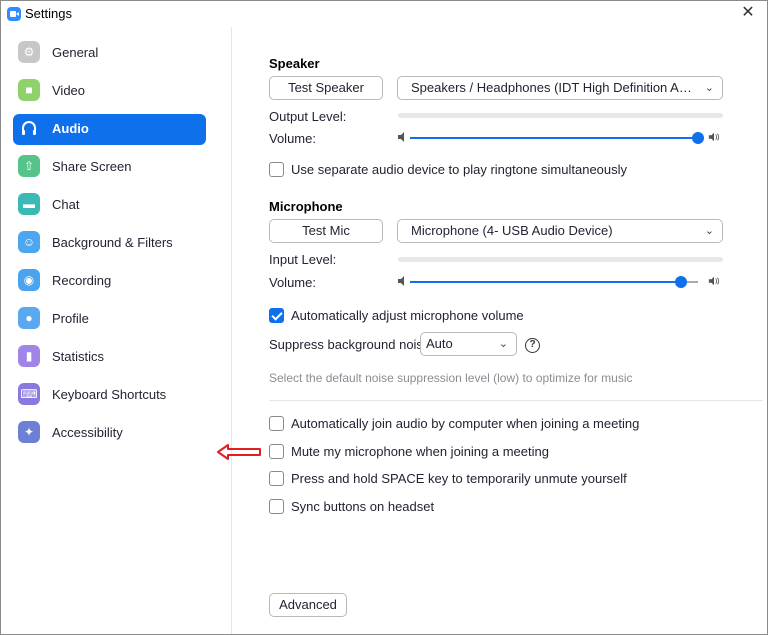  I want to click on microphone-device-select: Microphone (4- USB Audio Device) ⌄, so click(560, 231).